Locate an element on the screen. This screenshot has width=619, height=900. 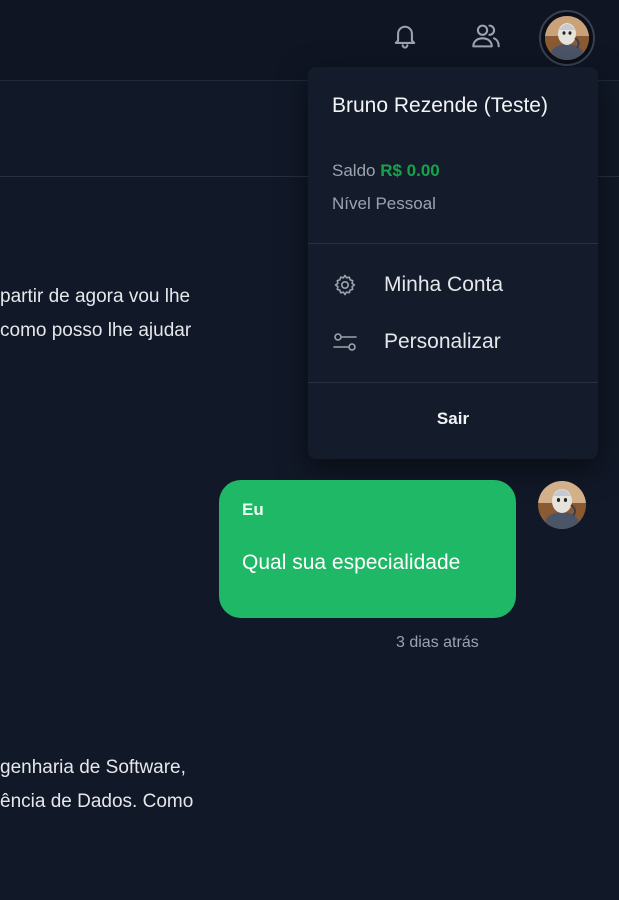
bell-icon is located at coordinates (405, 36).